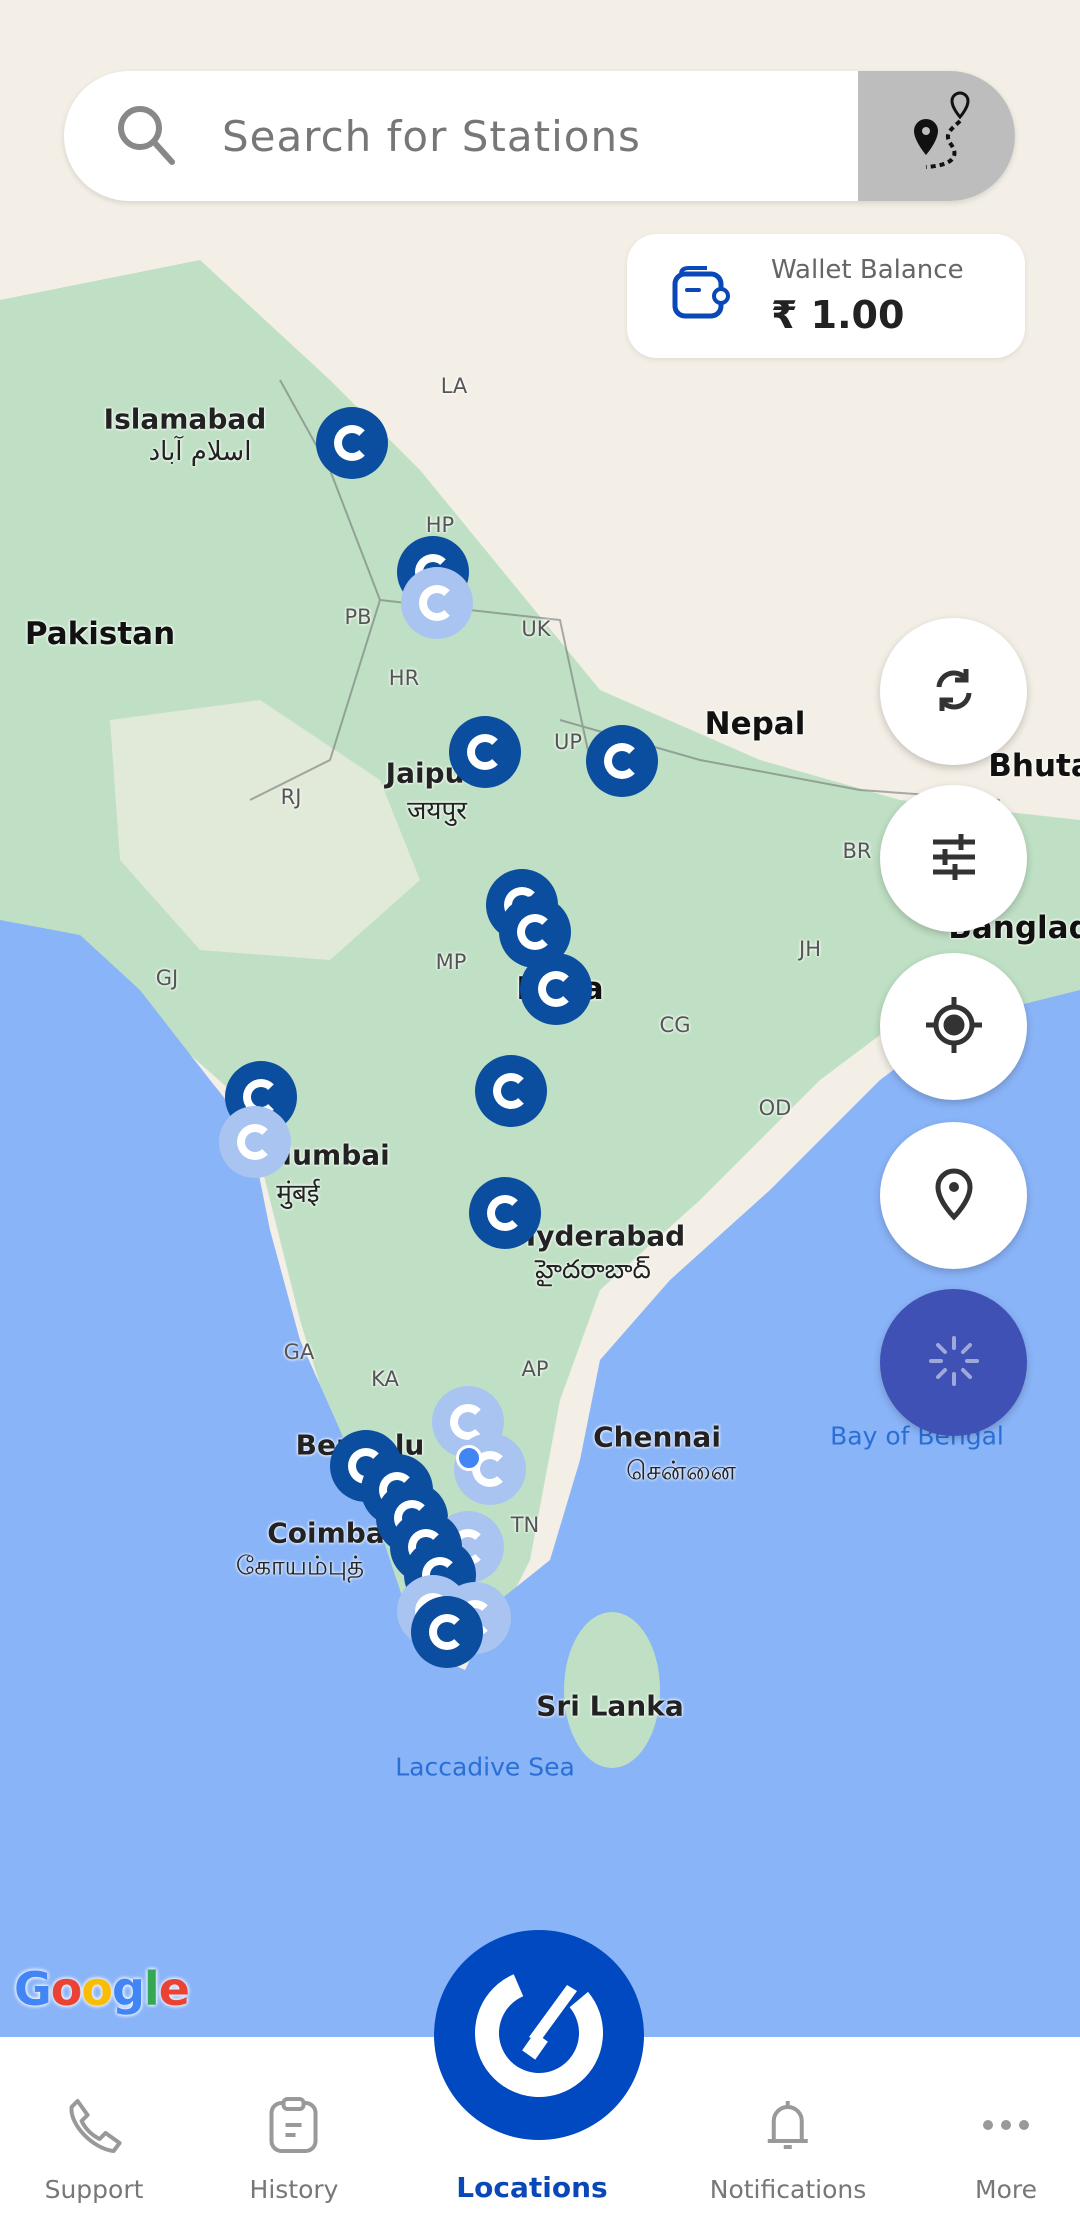 The image size is (1080, 2225). What do you see at coordinates (440, 525) in the screenshot?
I see `label-hp: HP` at bounding box center [440, 525].